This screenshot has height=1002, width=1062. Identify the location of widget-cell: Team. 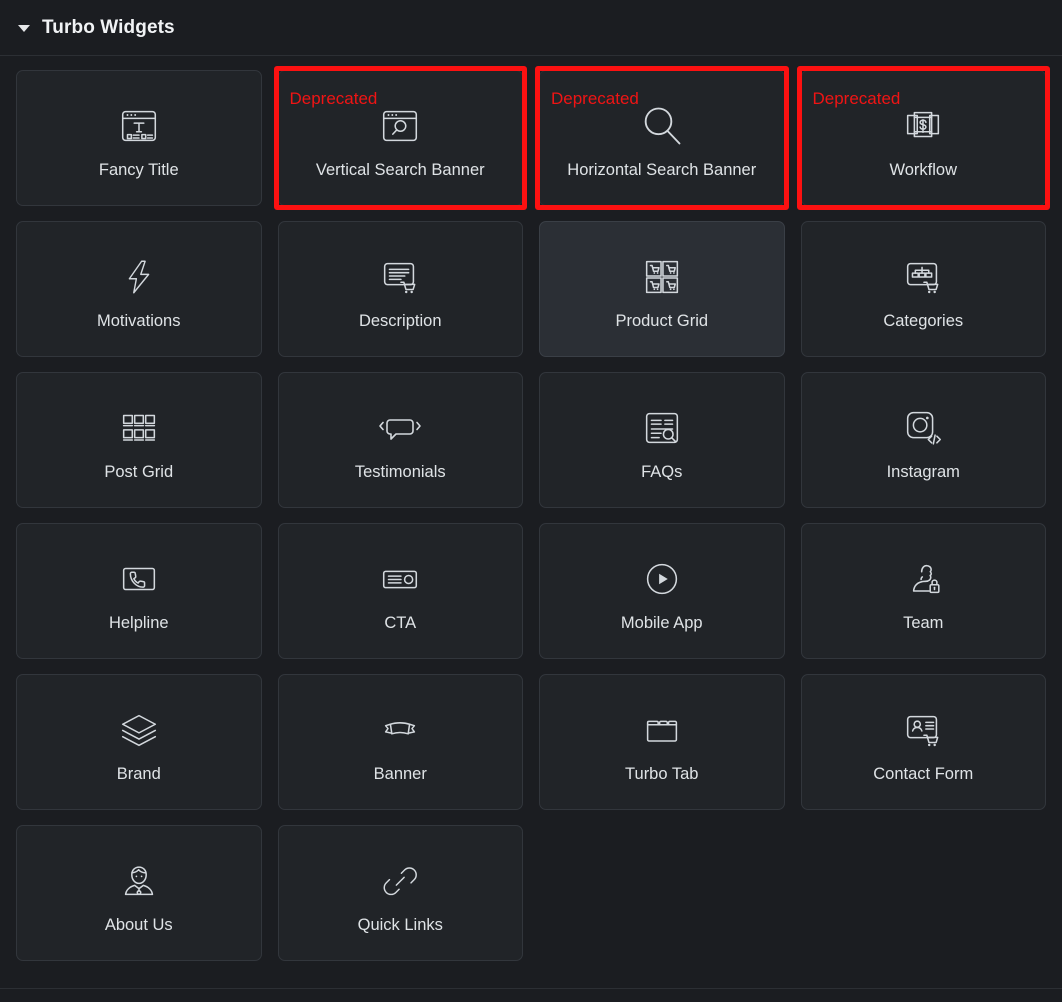
(923, 591).